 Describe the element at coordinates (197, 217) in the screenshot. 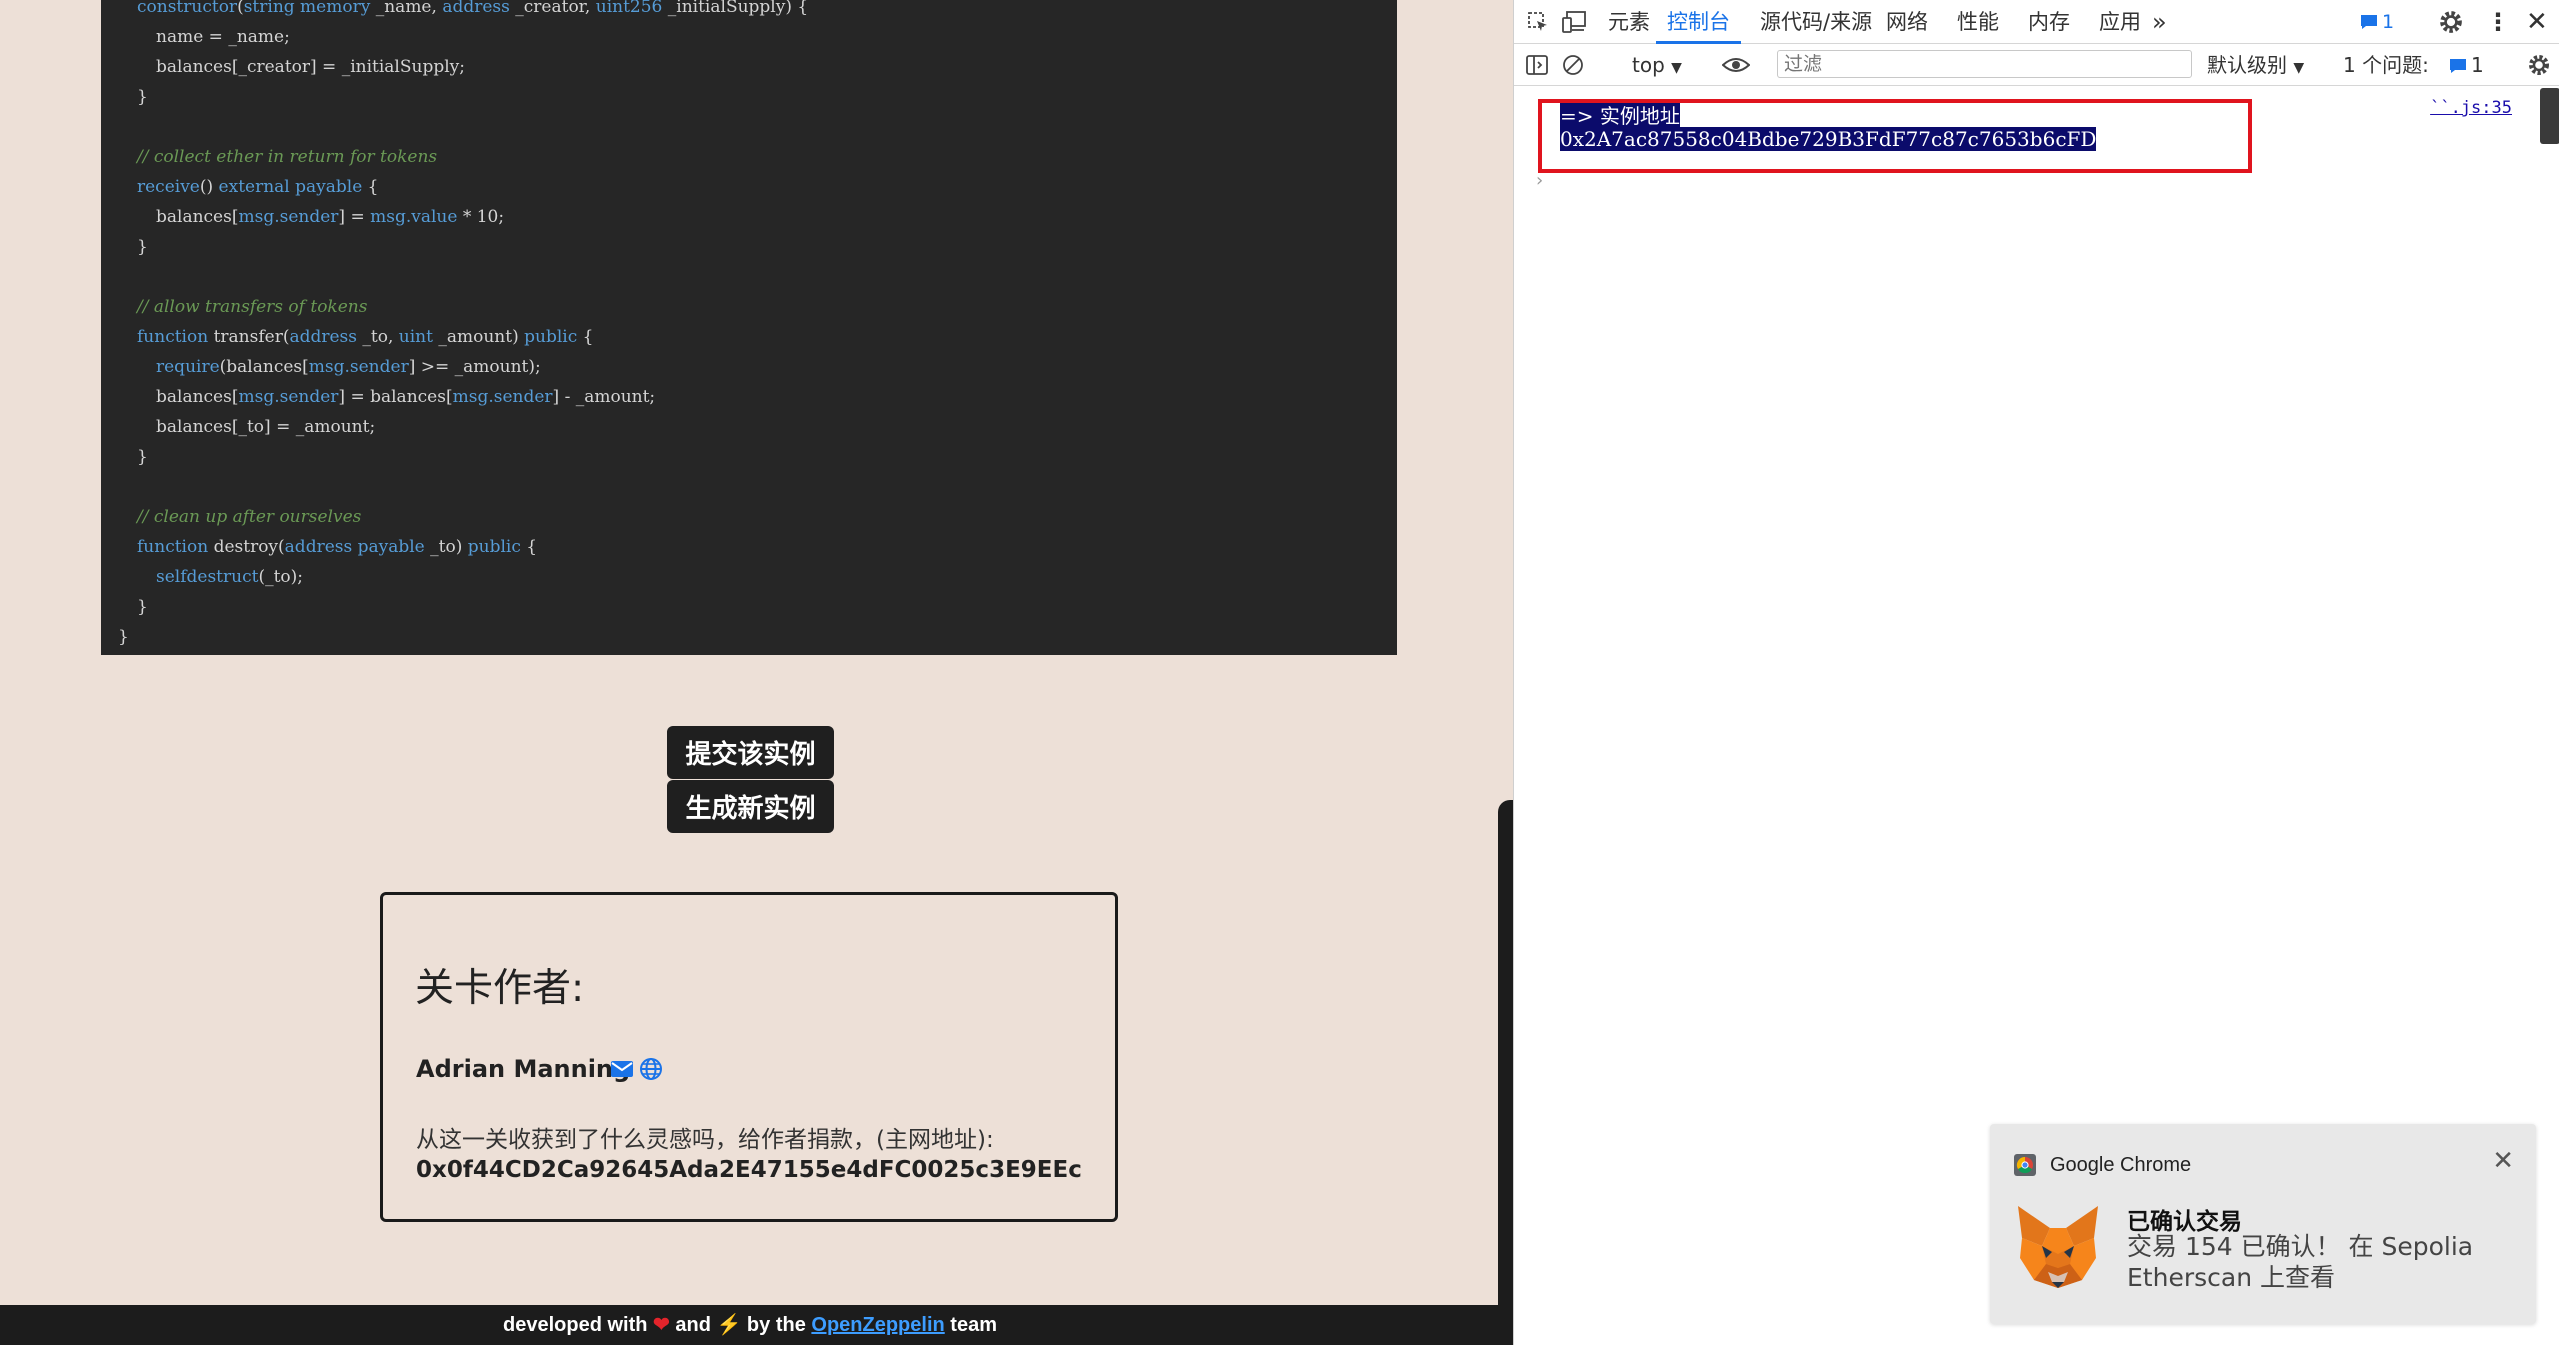

I see `code-token: balances[` at that location.